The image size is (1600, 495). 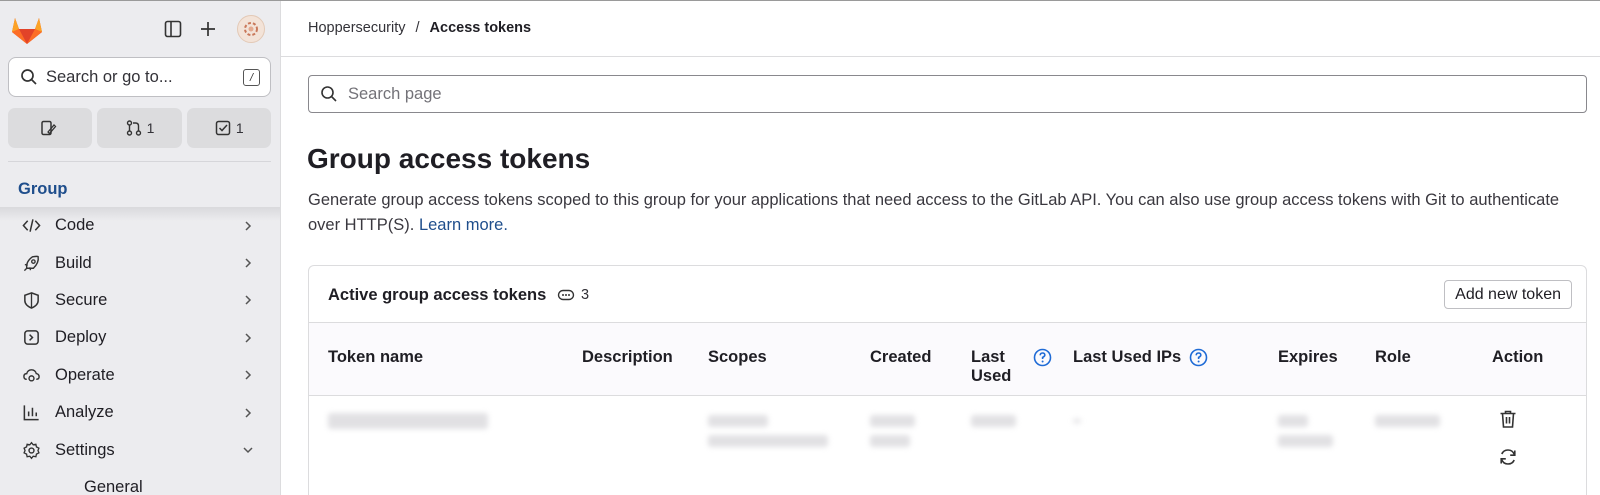 What do you see at coordinates (31, 263) in the screenshot?
I see `rocket-icon` at bounding box center [31, 263].